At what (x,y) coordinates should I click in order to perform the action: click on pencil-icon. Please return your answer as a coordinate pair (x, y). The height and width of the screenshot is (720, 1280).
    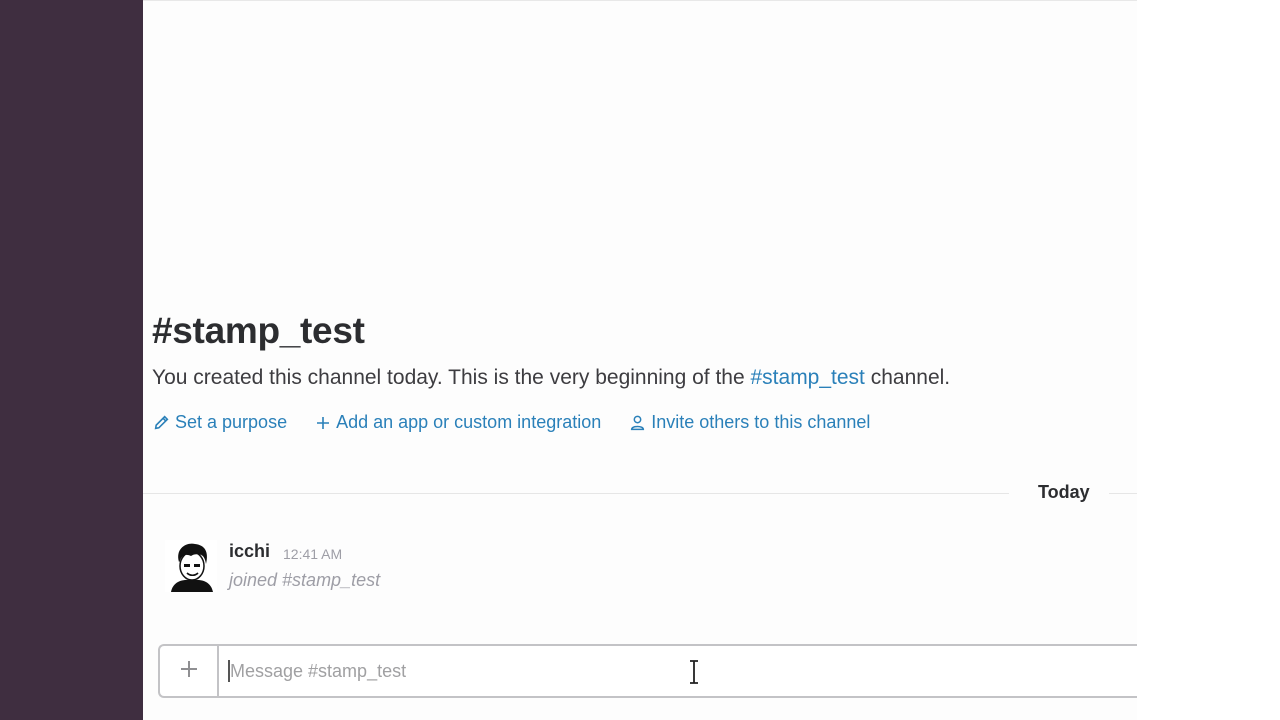
    Looking at the image, I should click on (161, 422).